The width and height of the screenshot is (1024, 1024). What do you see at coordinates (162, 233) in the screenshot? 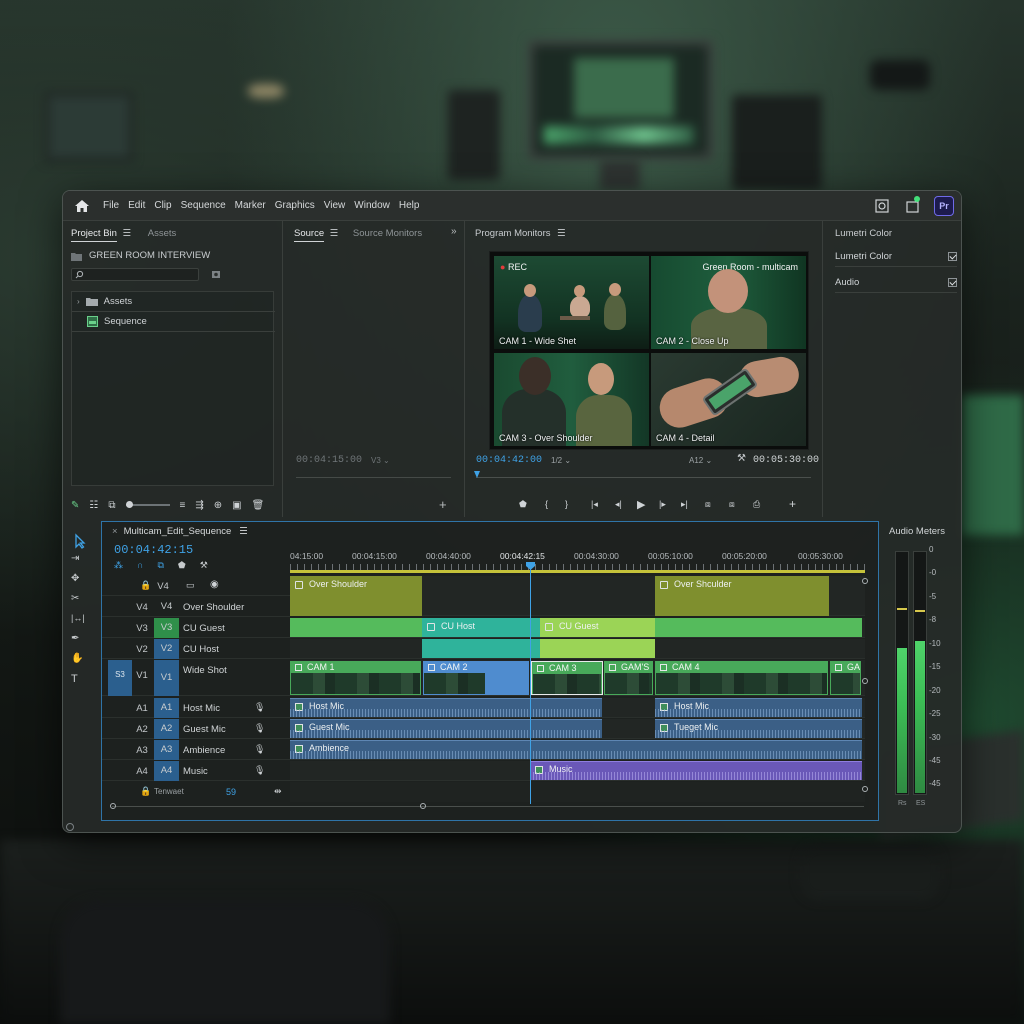
I see `tab-assets: Assets` at bounding box center [162, 233].